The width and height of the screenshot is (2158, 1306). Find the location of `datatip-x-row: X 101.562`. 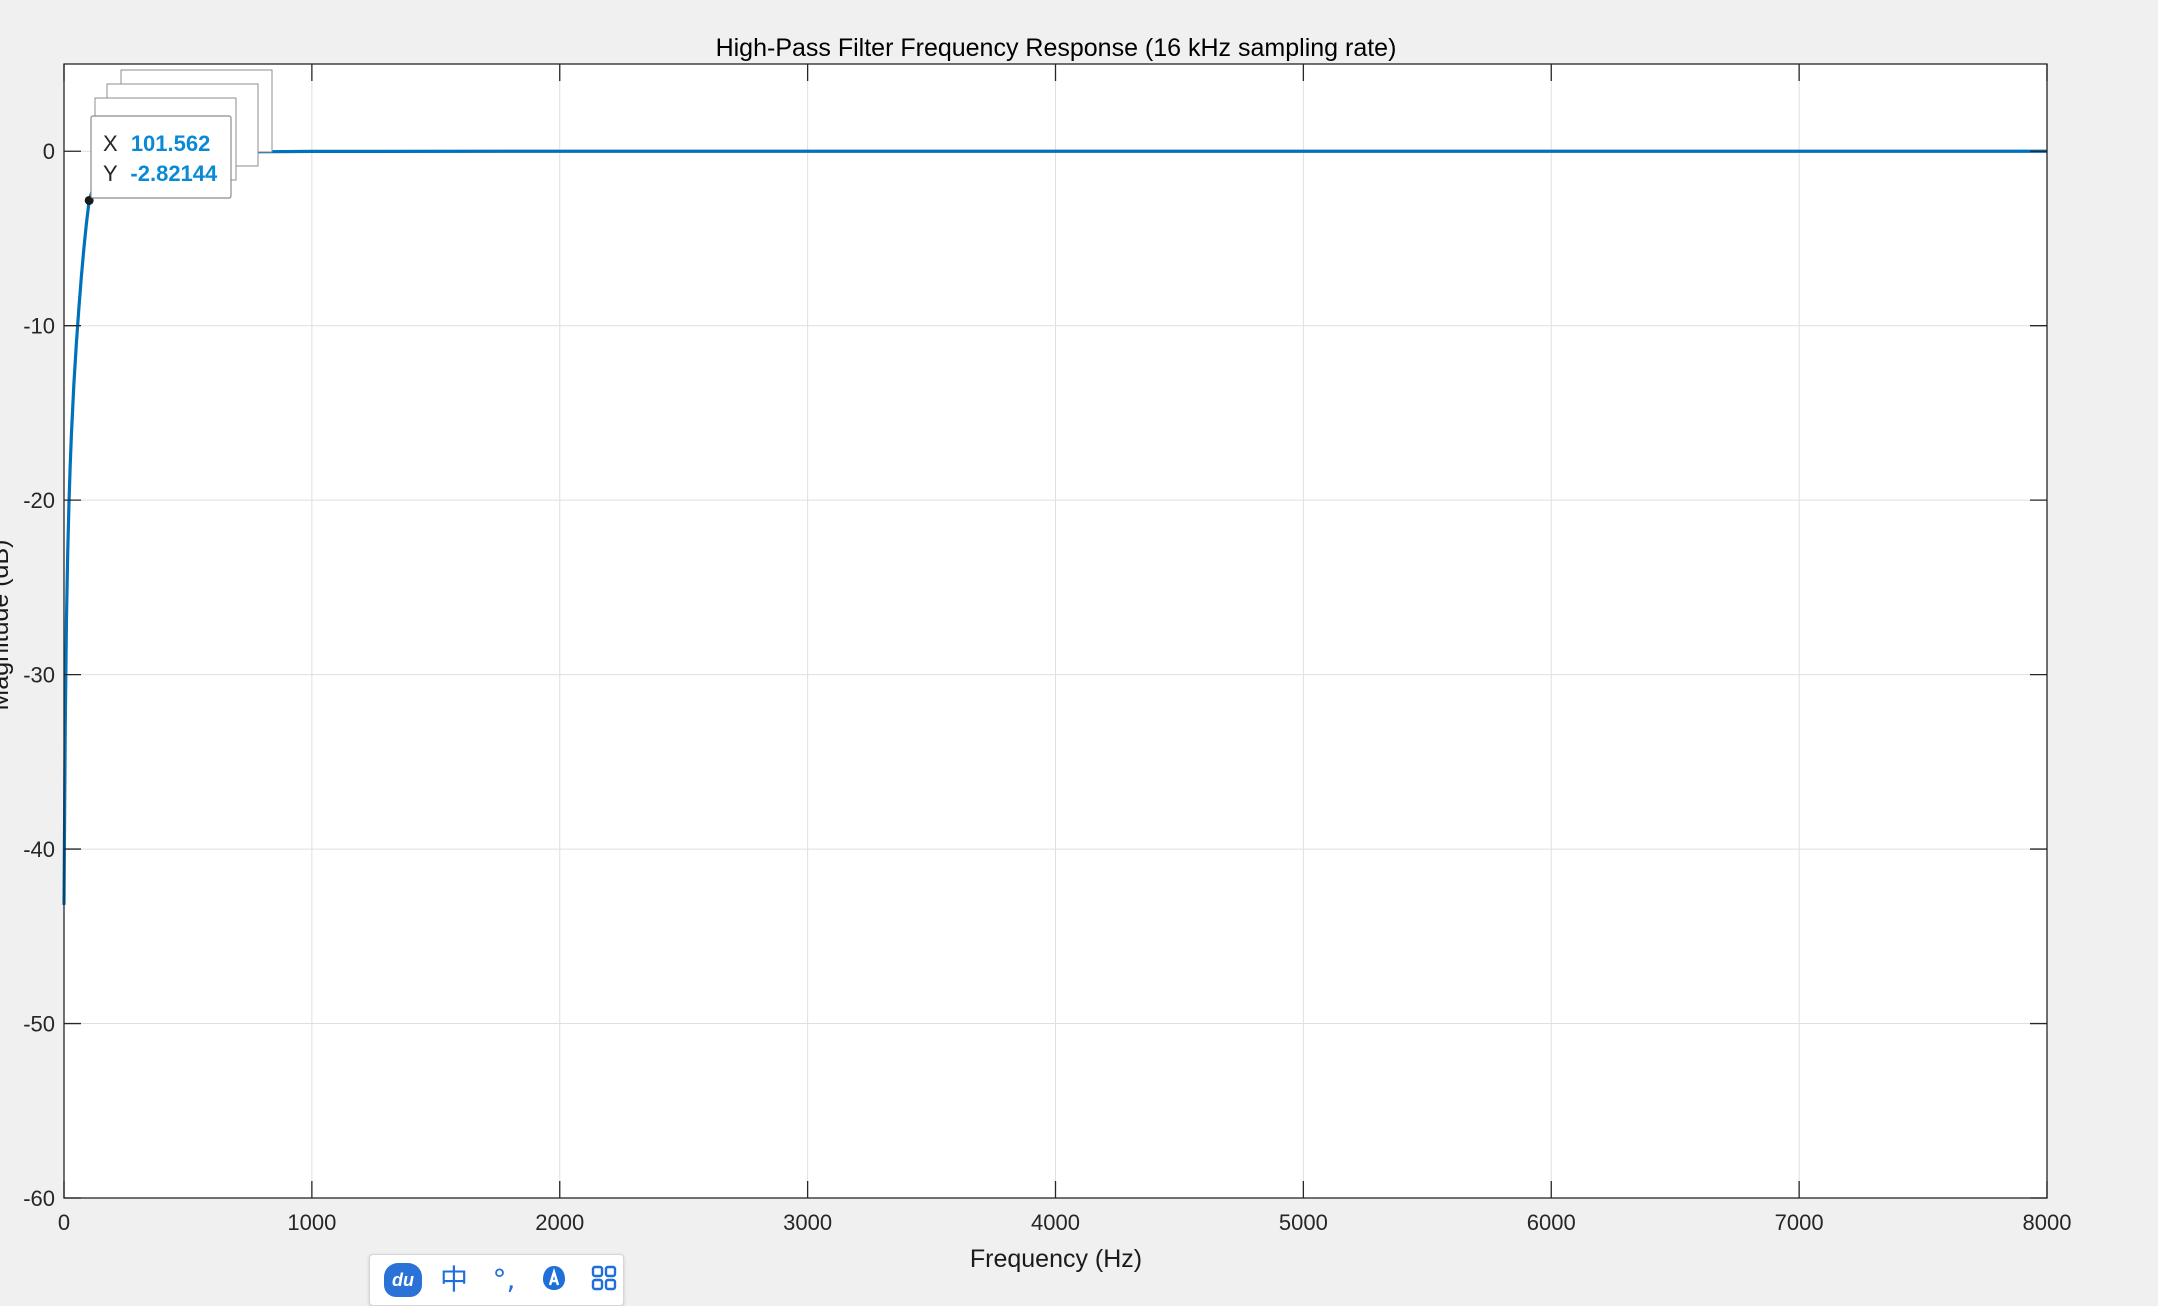

datatip-x-row: X 101.562 is located at coordinates (156, 143).